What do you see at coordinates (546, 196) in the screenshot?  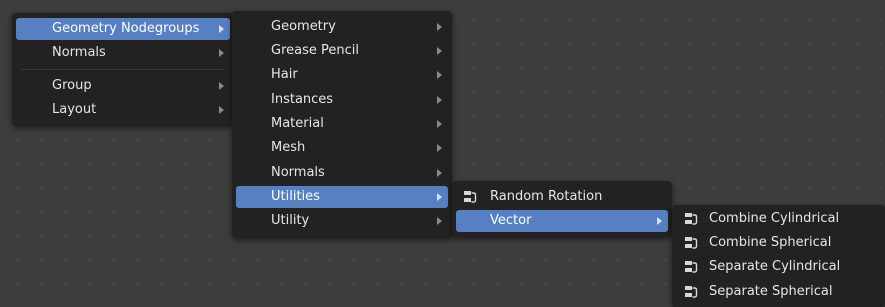 I see `menu-item-label: Random Rotation` at bounding box center [546, 196].